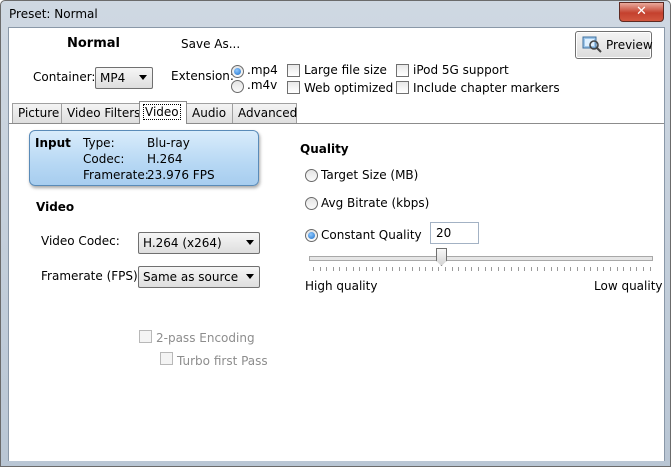 The image size is (671, 467). I want to click on turbo-first-pass-label: Turbo first Pass, so click(222, 361).